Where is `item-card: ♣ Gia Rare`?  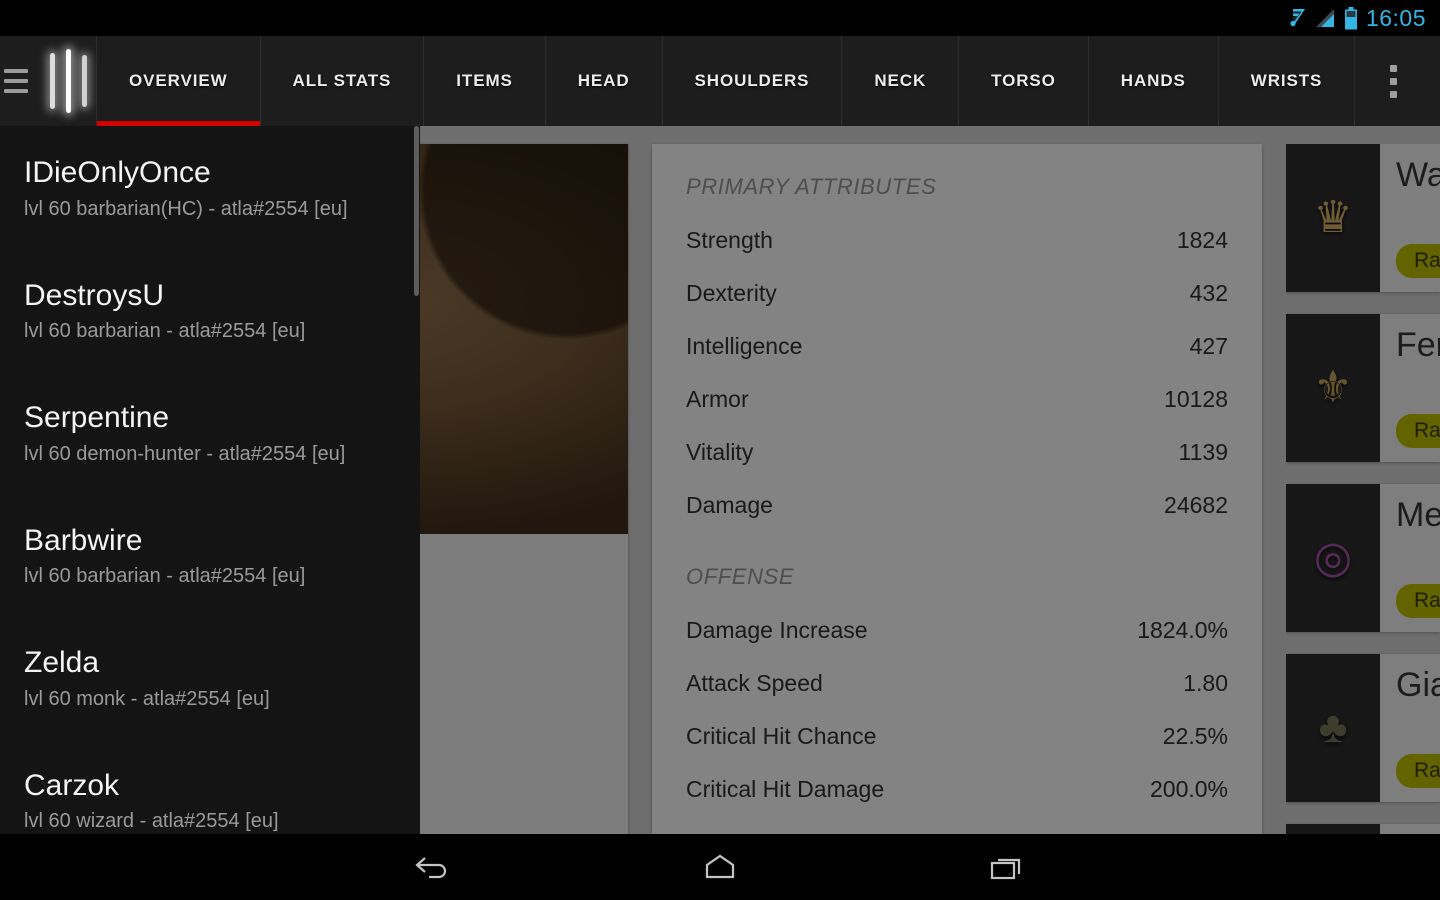
item-card: ♣ Gia Rare is located at coordinates (1363, 728).